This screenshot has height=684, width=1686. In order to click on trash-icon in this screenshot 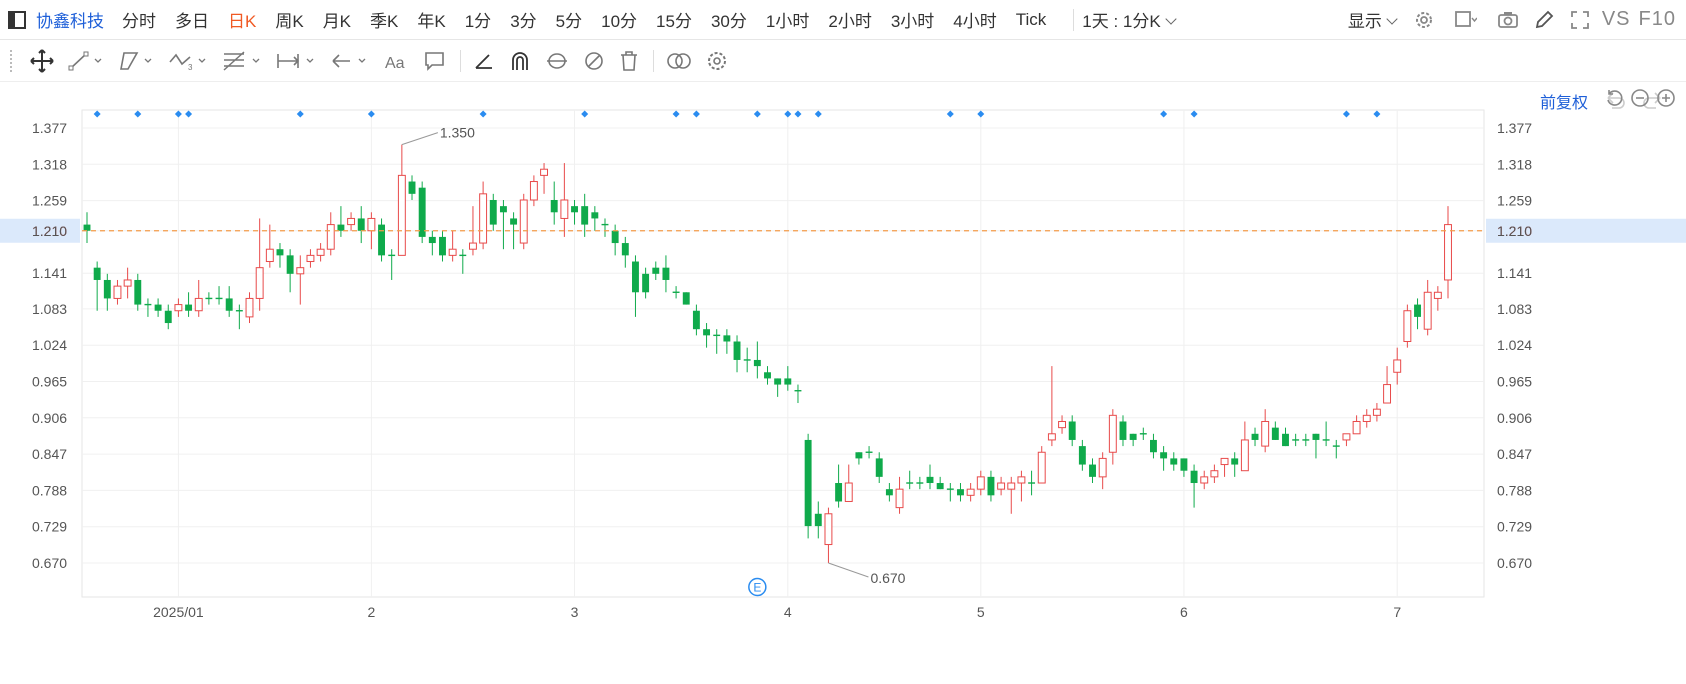, I will do `click(629, 61)`.